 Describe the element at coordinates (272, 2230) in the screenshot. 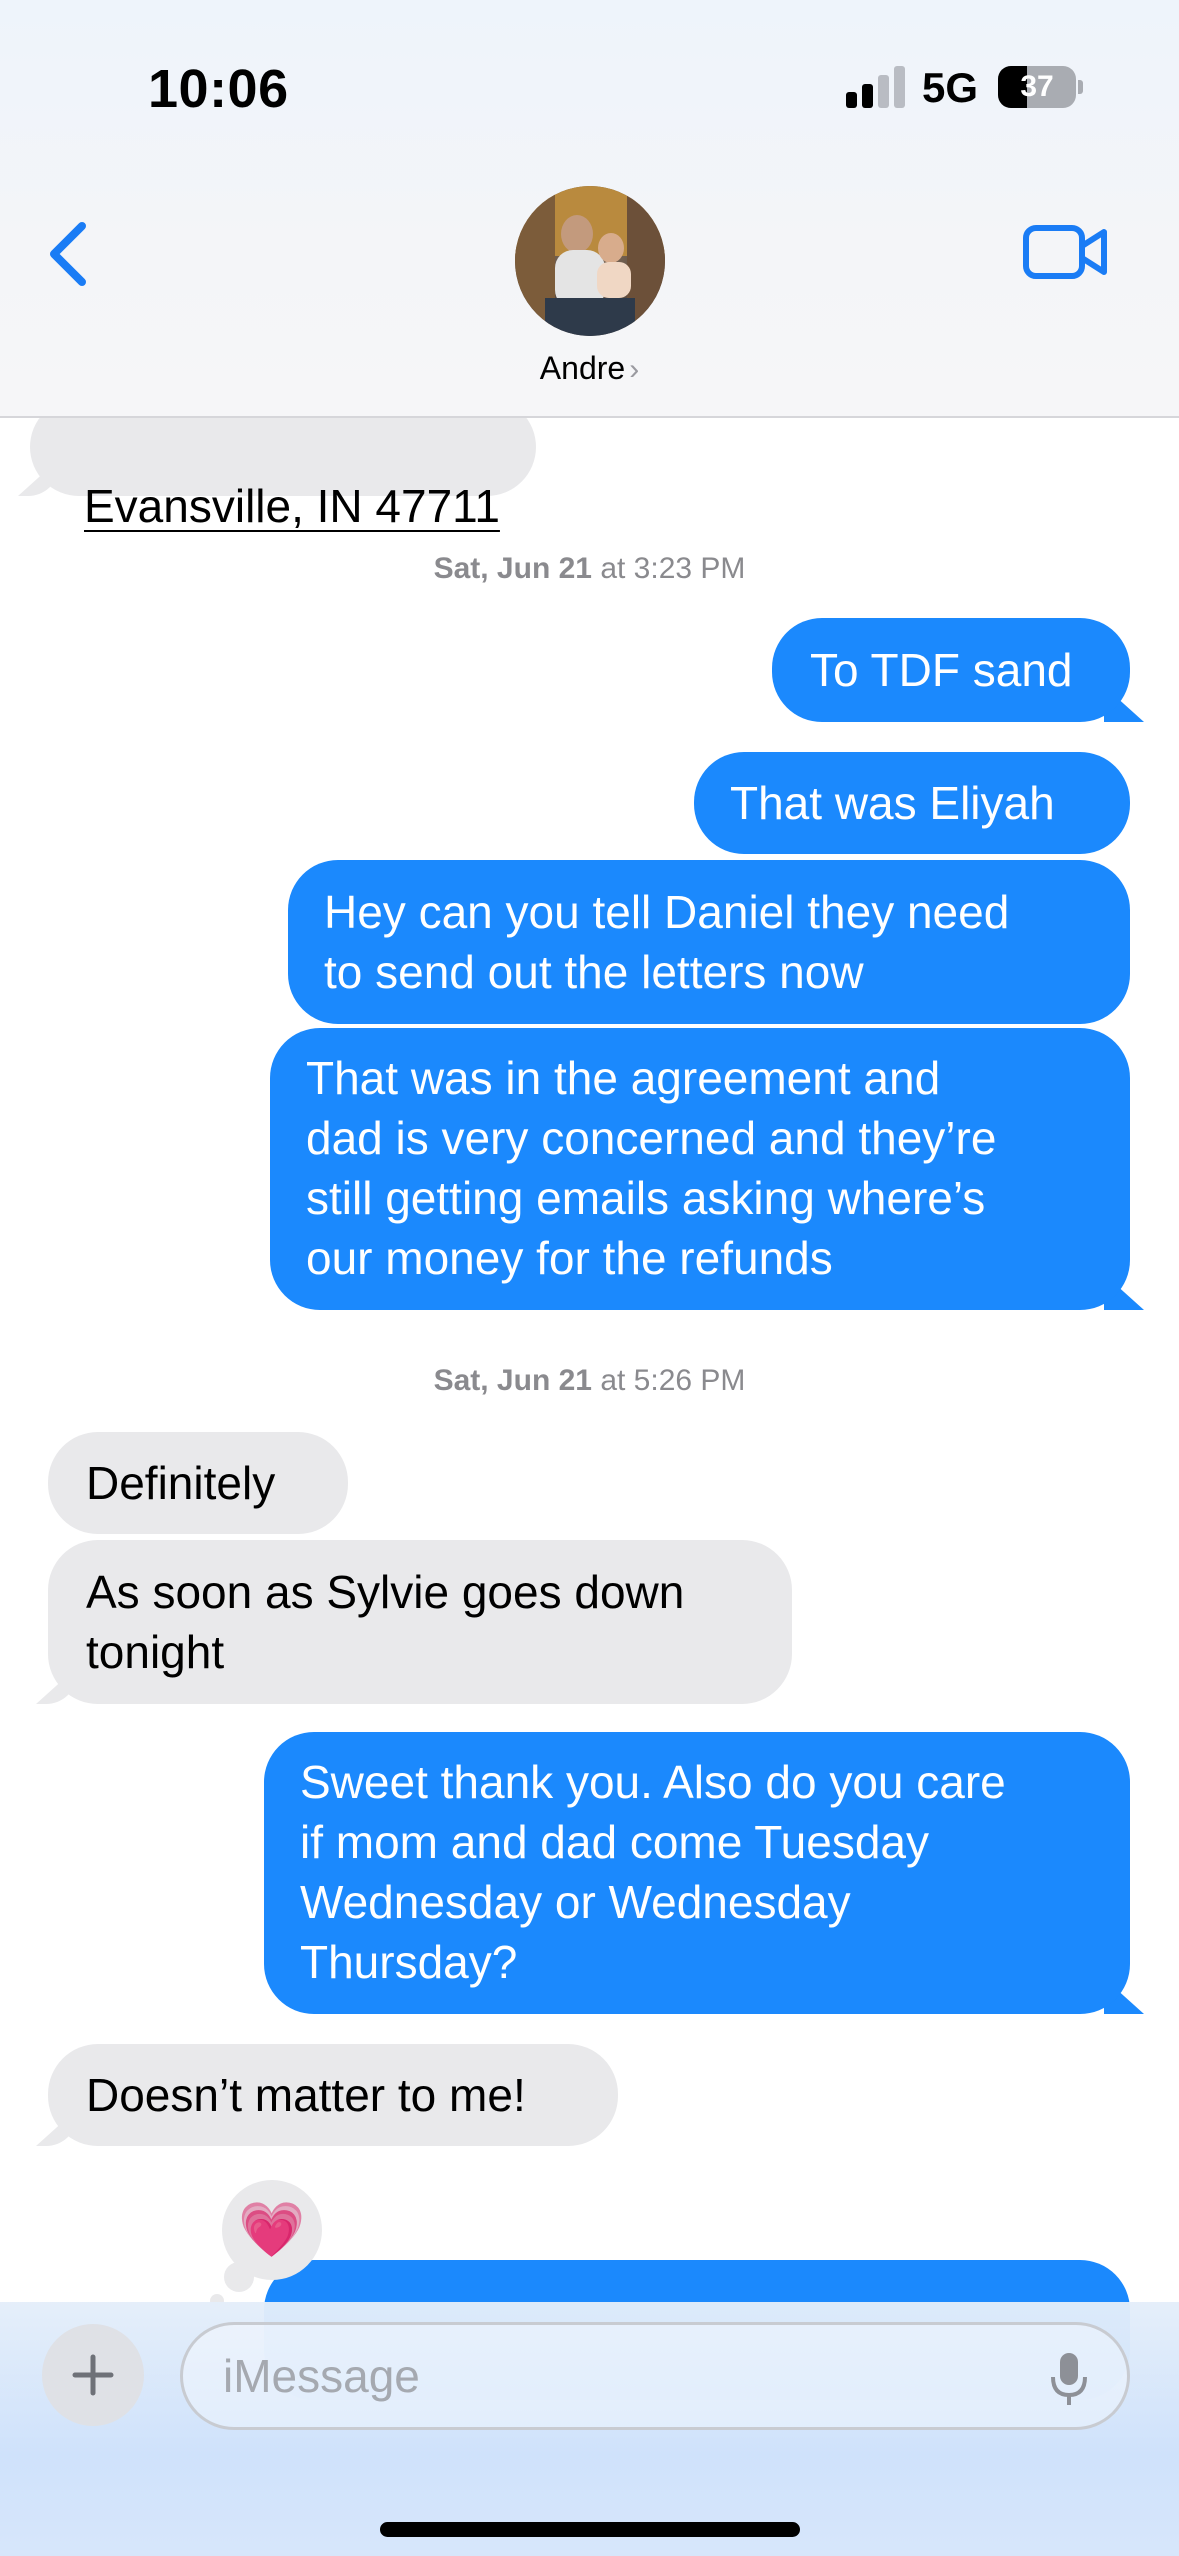

I see `heart-icon: 💗` at that location.